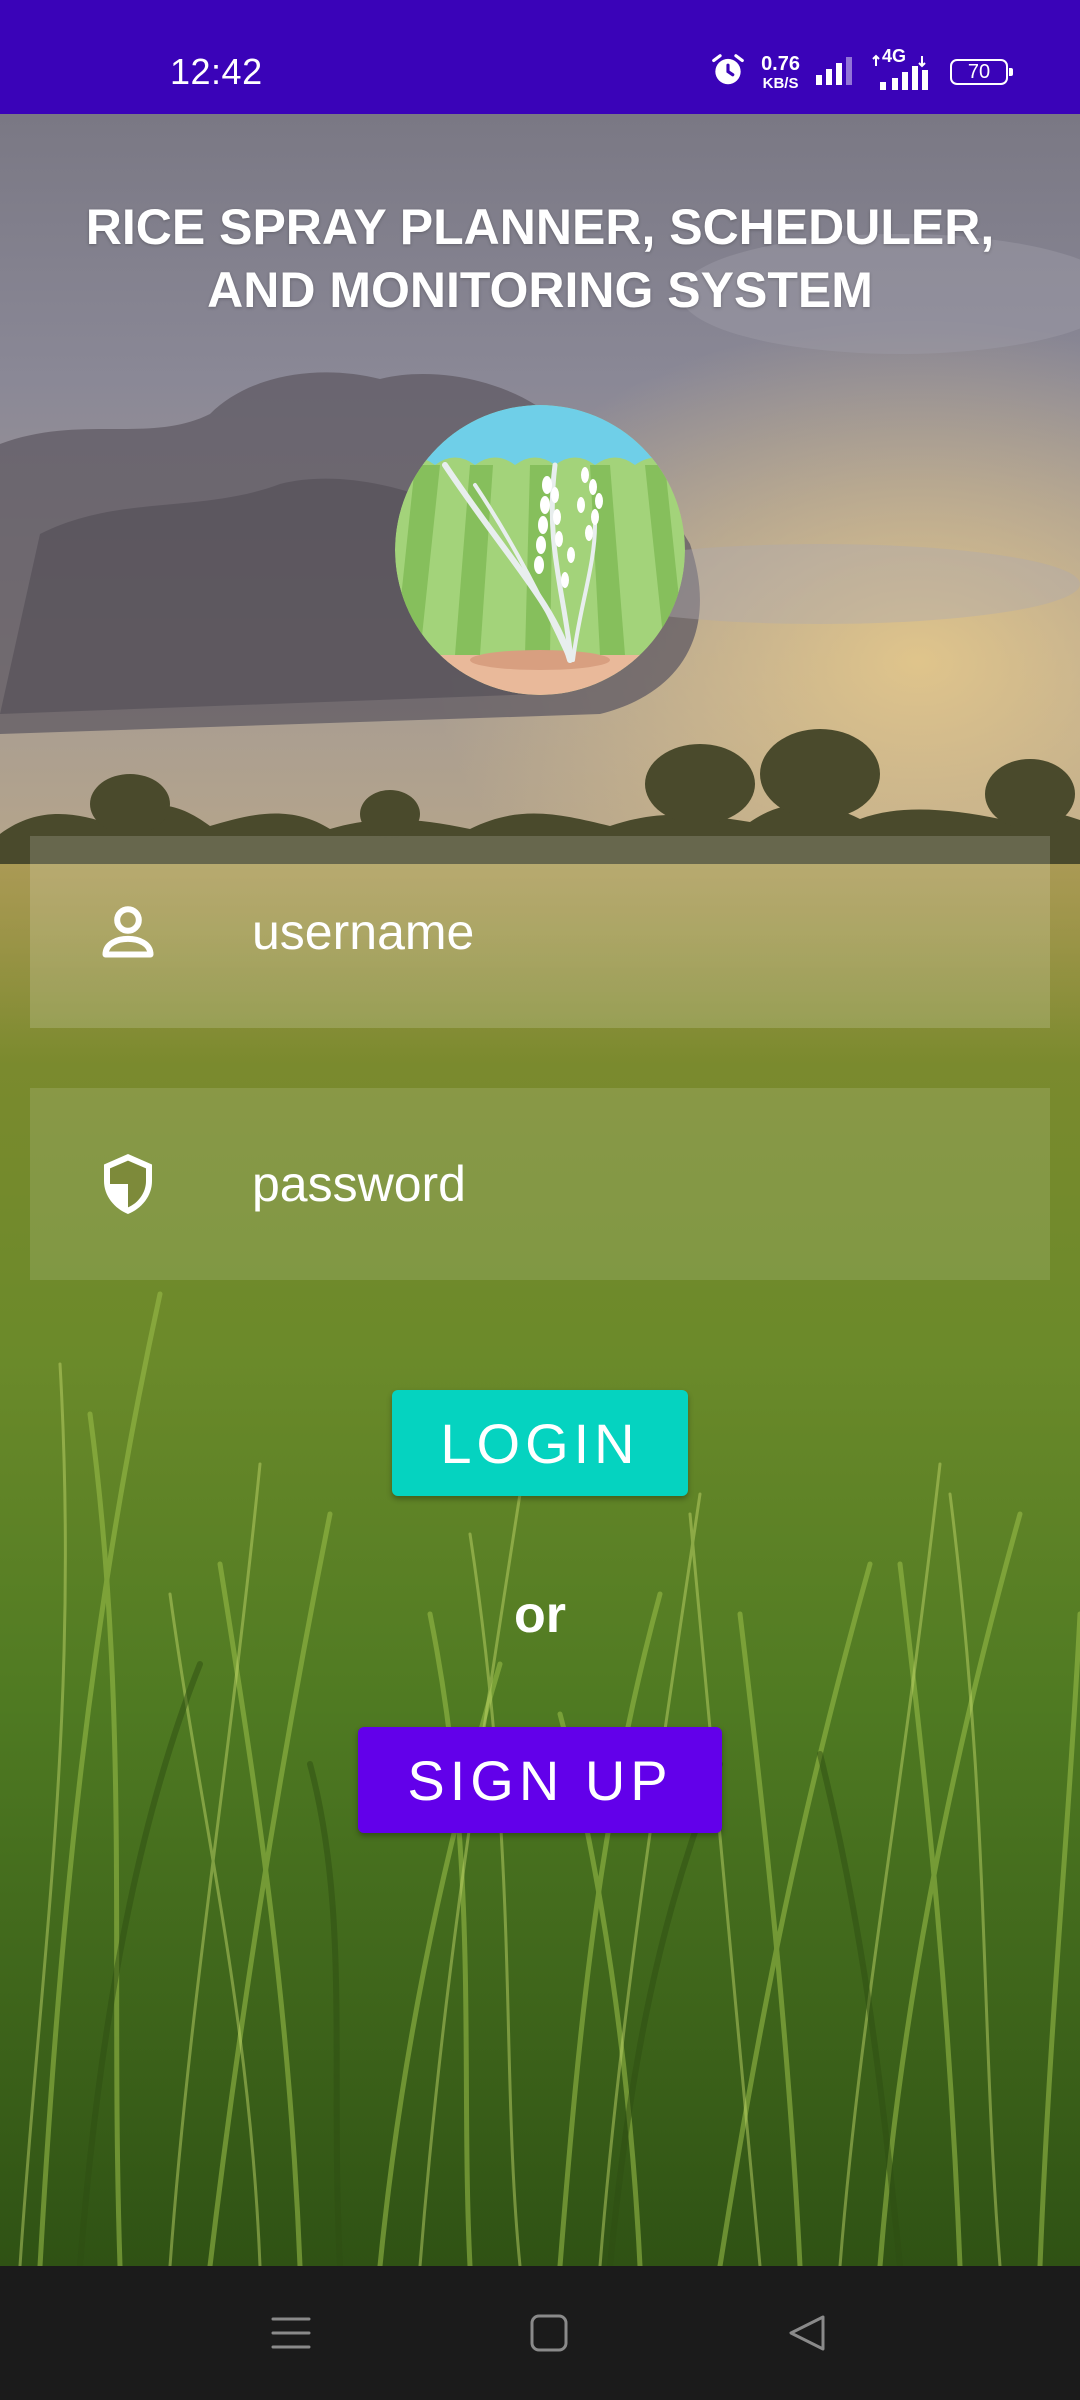 This screenshot has height=2400, width=1080. I want to click on login-button: LOGIN, so click(540, 1443).